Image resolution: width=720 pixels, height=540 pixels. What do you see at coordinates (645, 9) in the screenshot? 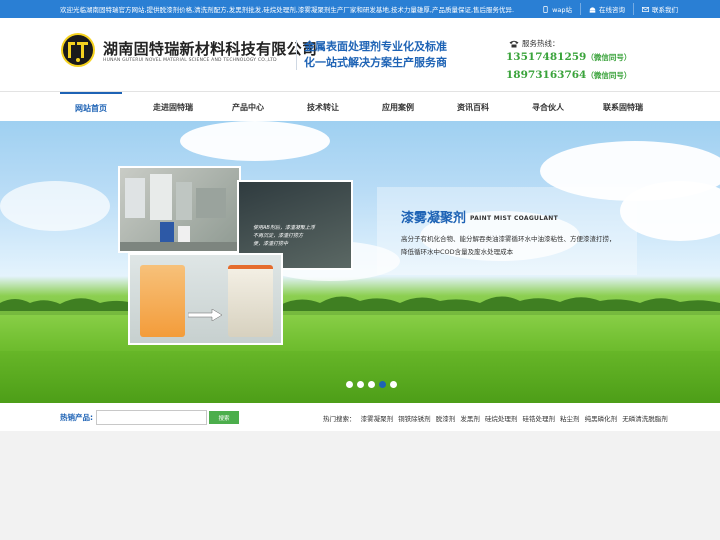
I see `mail-icon` at bounding box center [645, 9].